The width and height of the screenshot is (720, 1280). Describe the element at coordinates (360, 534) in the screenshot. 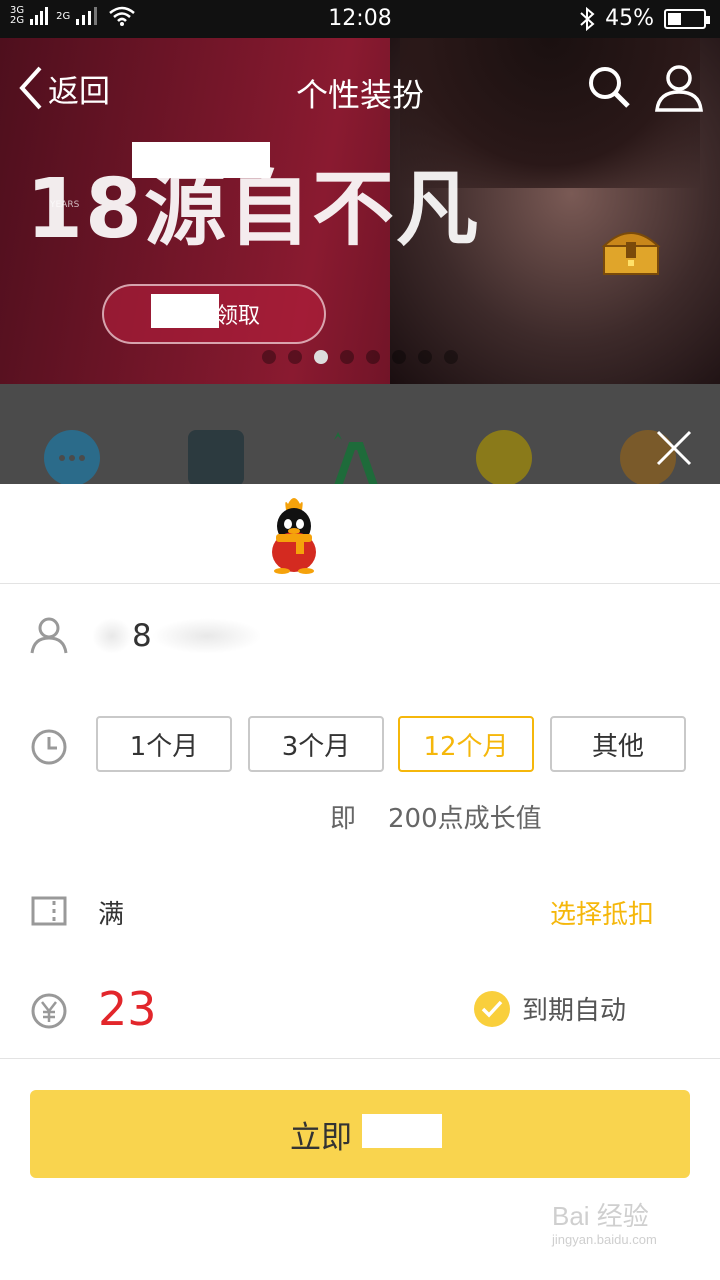

I see `sheet-header` at that location.